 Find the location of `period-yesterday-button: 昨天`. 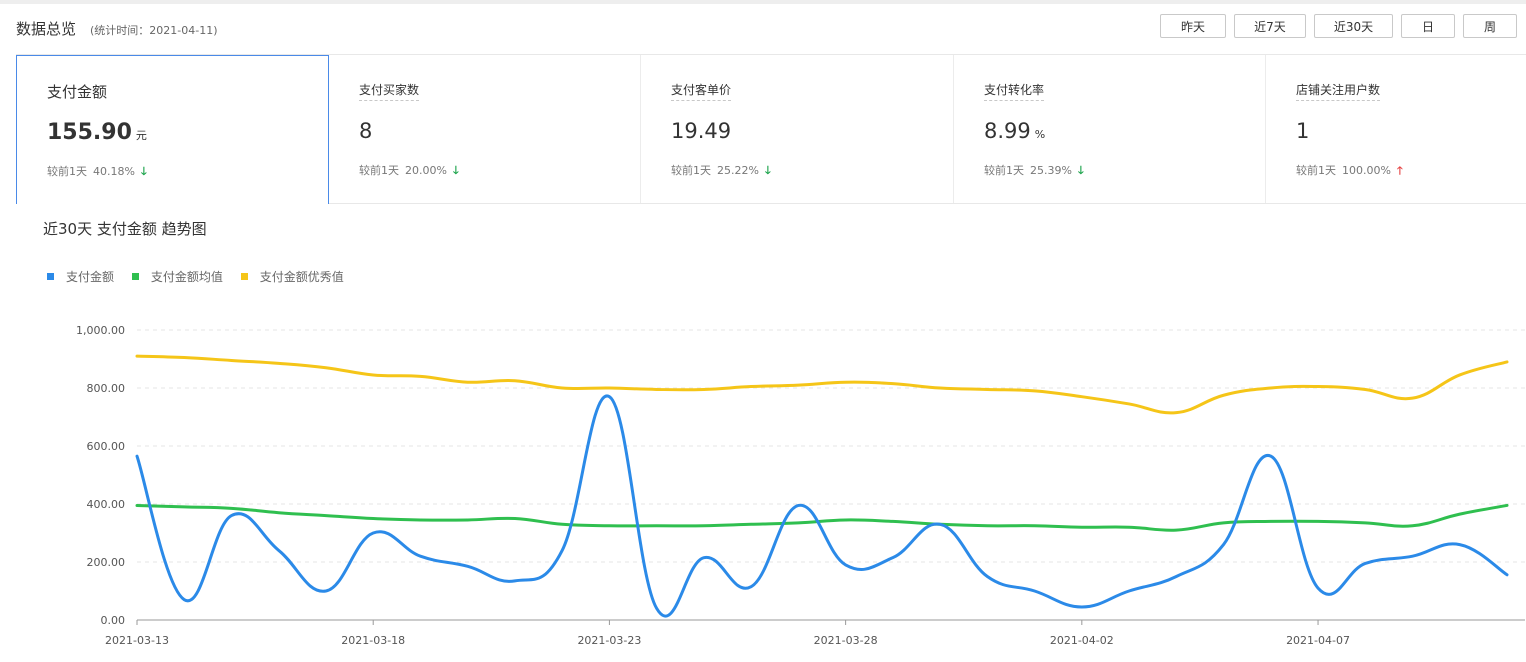

period-yesterday-button: 昨天 is located at coordinates (1193, 26).